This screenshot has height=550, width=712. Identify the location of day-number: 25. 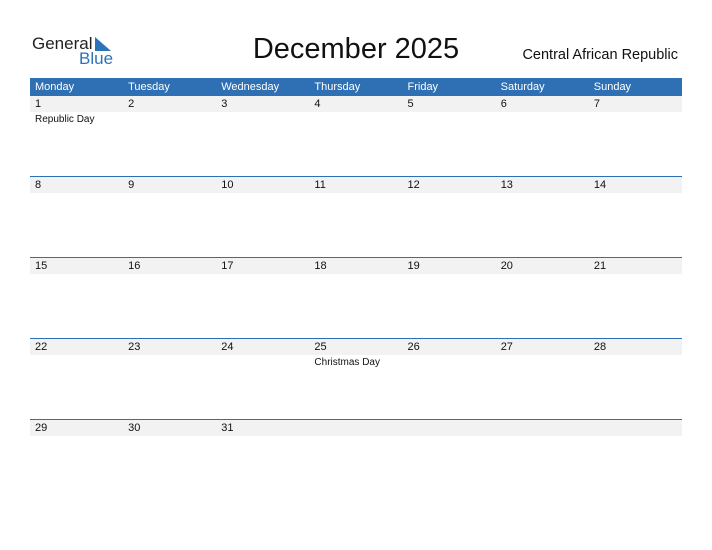
(320, 347).